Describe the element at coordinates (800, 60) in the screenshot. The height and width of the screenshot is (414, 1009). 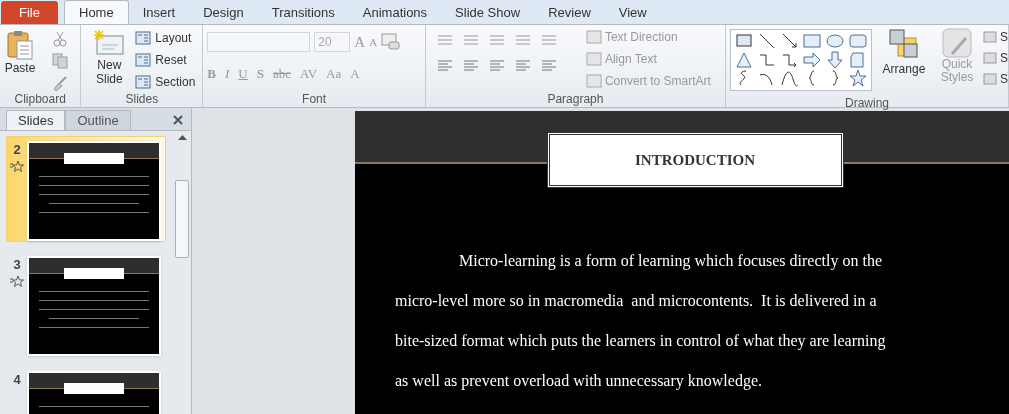
I see `shapes-gallery` at that location.